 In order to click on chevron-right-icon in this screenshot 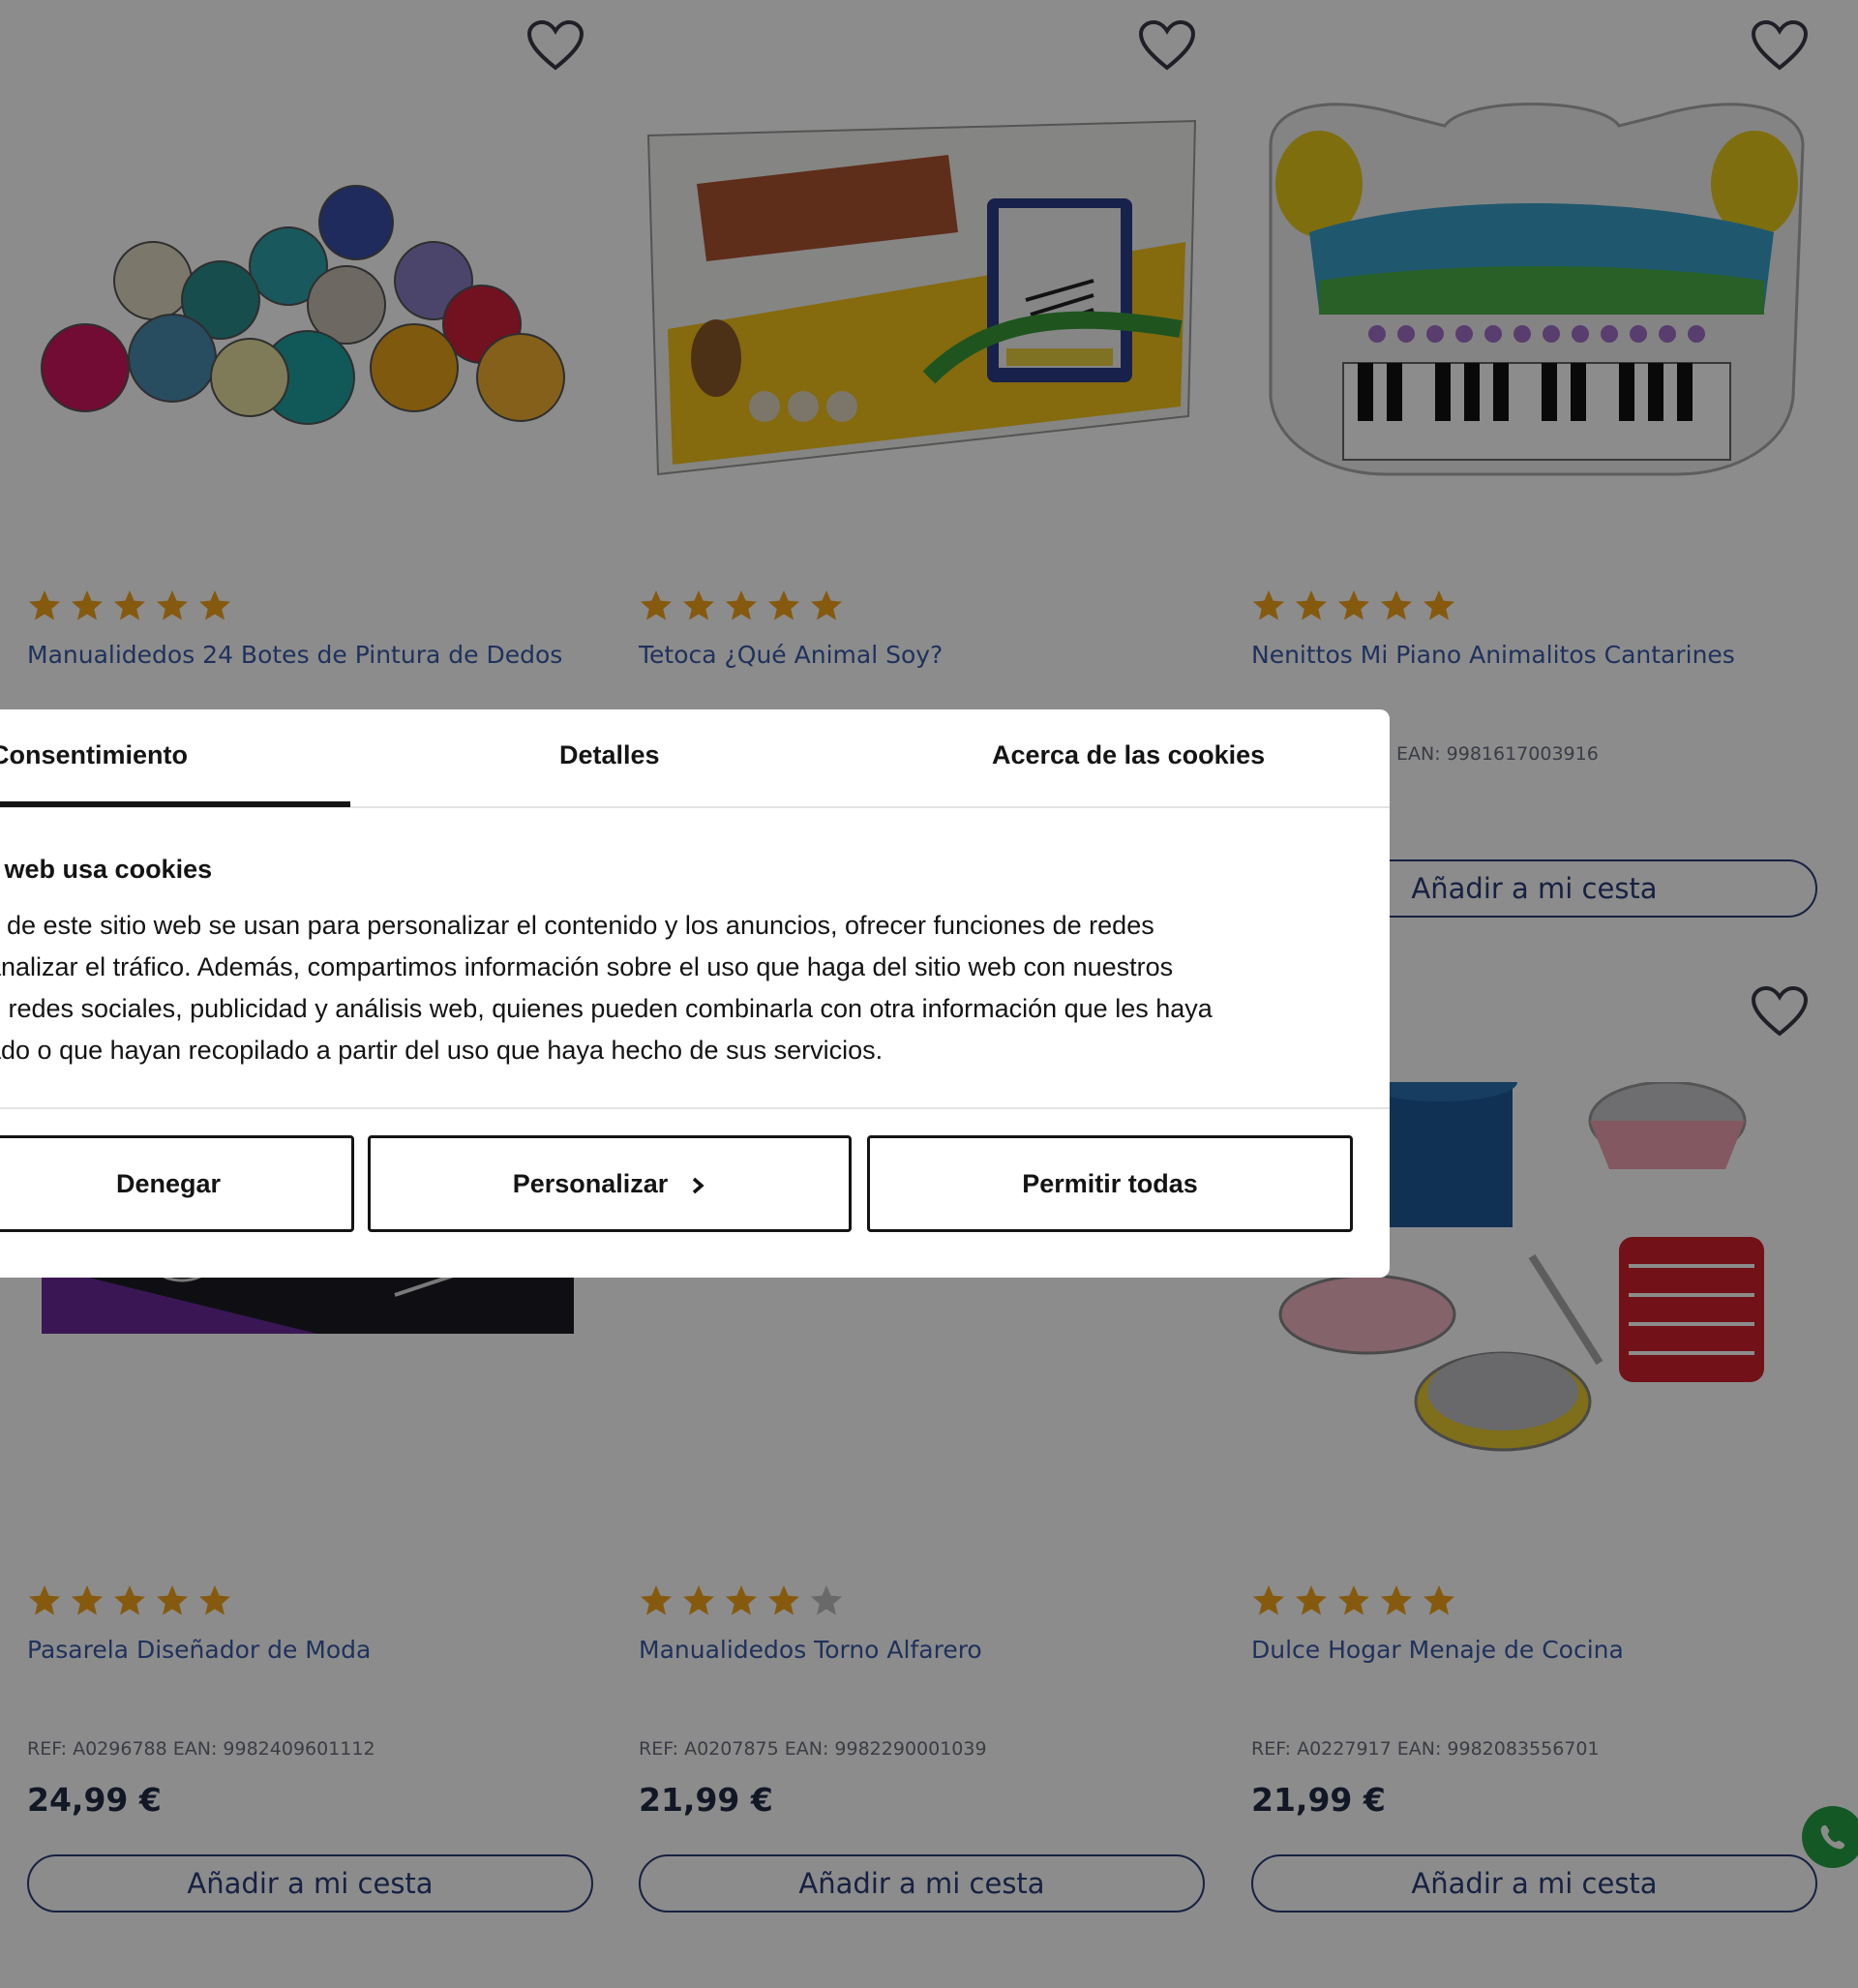, I will do `click(698, 1185)`.